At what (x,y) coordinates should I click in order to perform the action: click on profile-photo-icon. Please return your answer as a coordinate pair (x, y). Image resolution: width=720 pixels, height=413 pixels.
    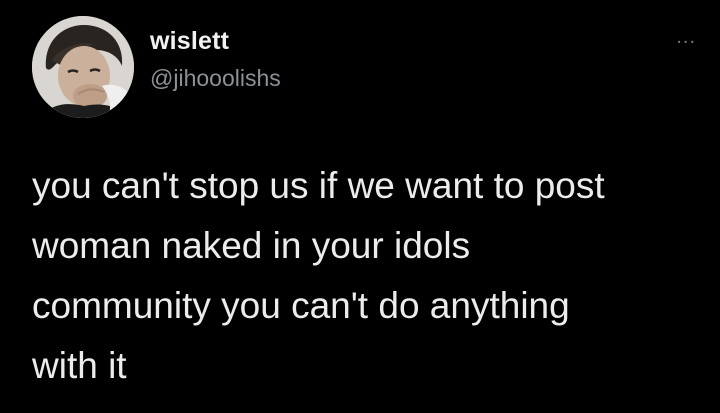
    Looking at the image, I should click on (83, 67).